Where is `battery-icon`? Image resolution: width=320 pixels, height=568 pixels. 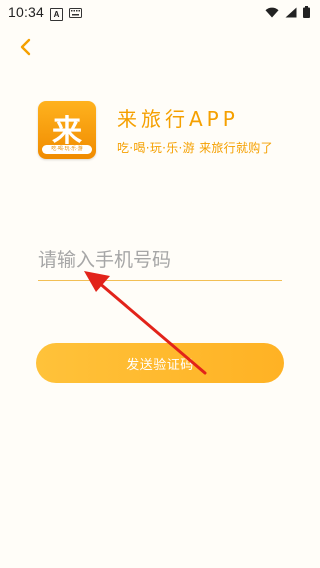
battery-icon is located at coordinates (306, 14).